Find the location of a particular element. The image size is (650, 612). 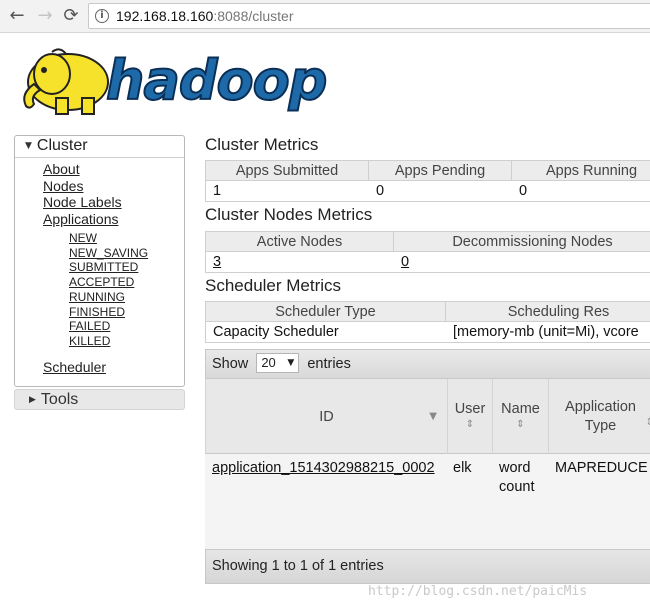

scheduler-link-wrap: Scheduler is located at coordinates (74, 367).